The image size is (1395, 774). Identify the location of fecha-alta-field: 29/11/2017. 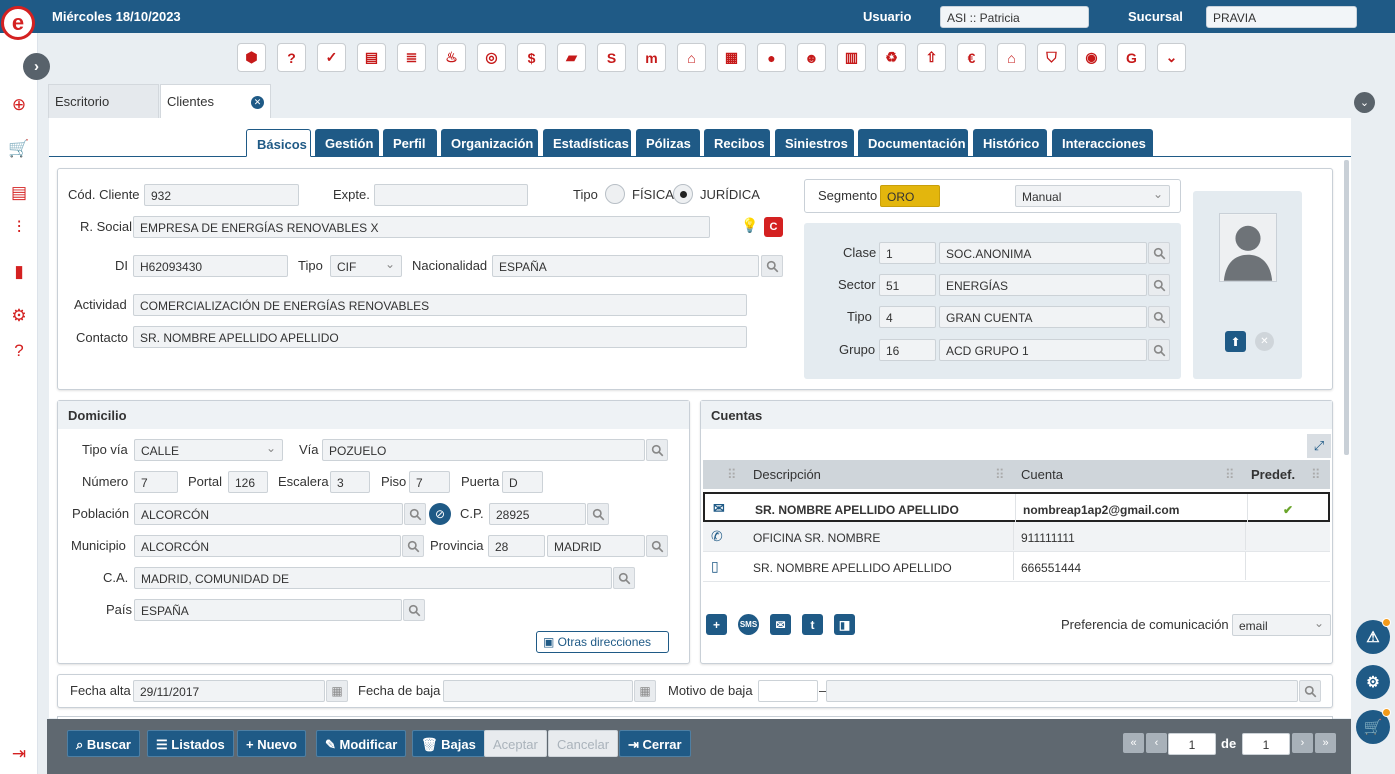
(229, 691).